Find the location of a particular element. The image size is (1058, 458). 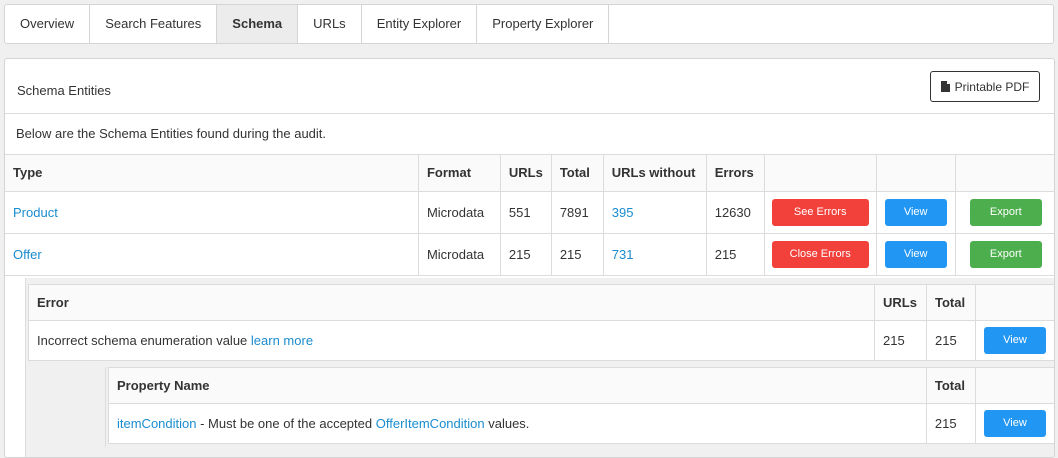

property-link: itemCondition is located at coordinates (157, 423).